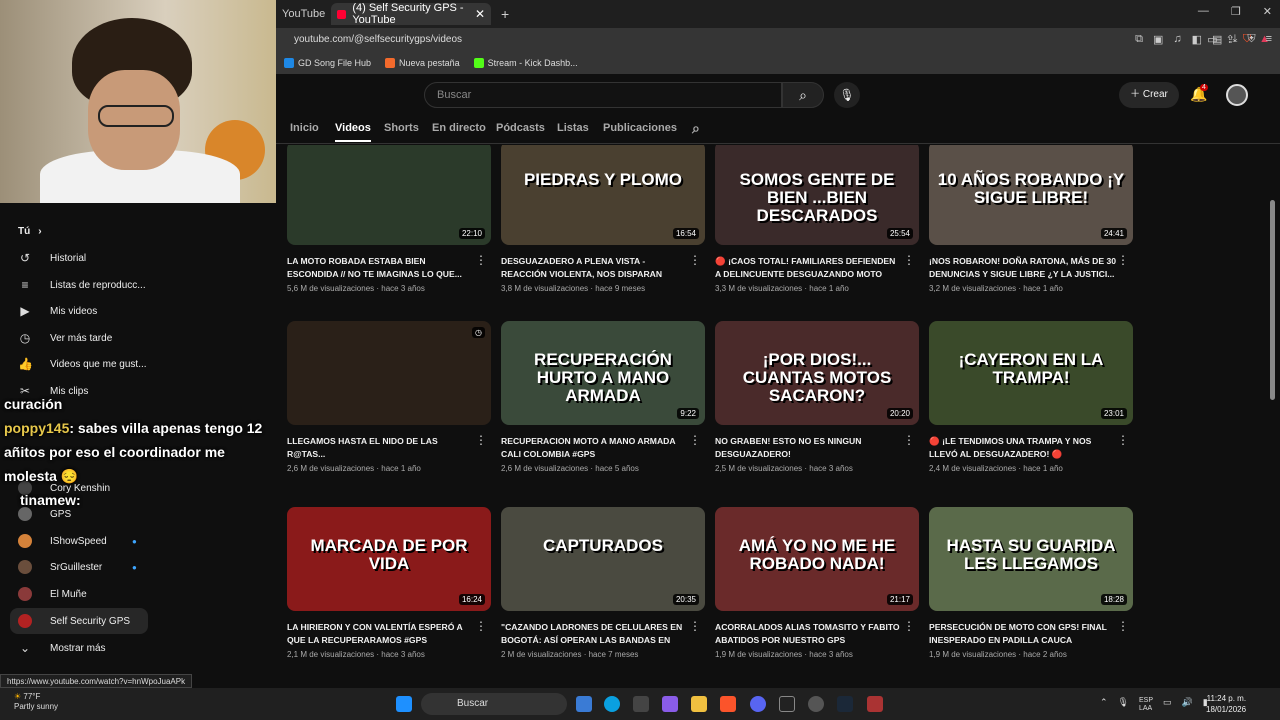  Describe the element at coordinates (1167, 705) in the screenshot. I see `network-icon: ▭` at that location.